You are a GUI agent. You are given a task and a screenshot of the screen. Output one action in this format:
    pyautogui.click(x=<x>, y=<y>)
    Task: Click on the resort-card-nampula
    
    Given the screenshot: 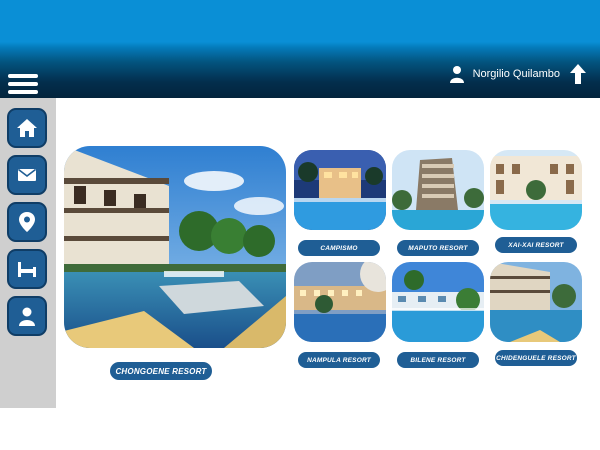 What is the action you would take?
    pyautogui.click(x=340, y=302)
    